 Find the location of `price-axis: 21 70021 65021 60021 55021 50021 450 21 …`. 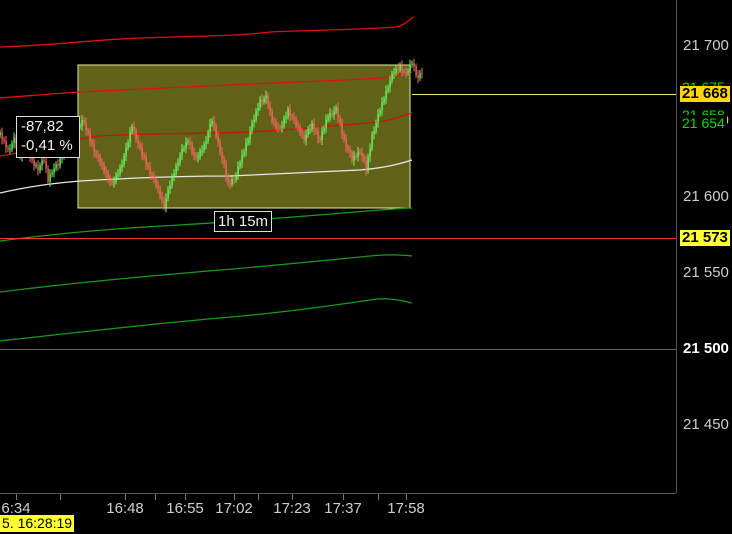

price-axis: 21 70021 65021 60021 55021 50021 450 21 … is located at coordinates (704, 246).